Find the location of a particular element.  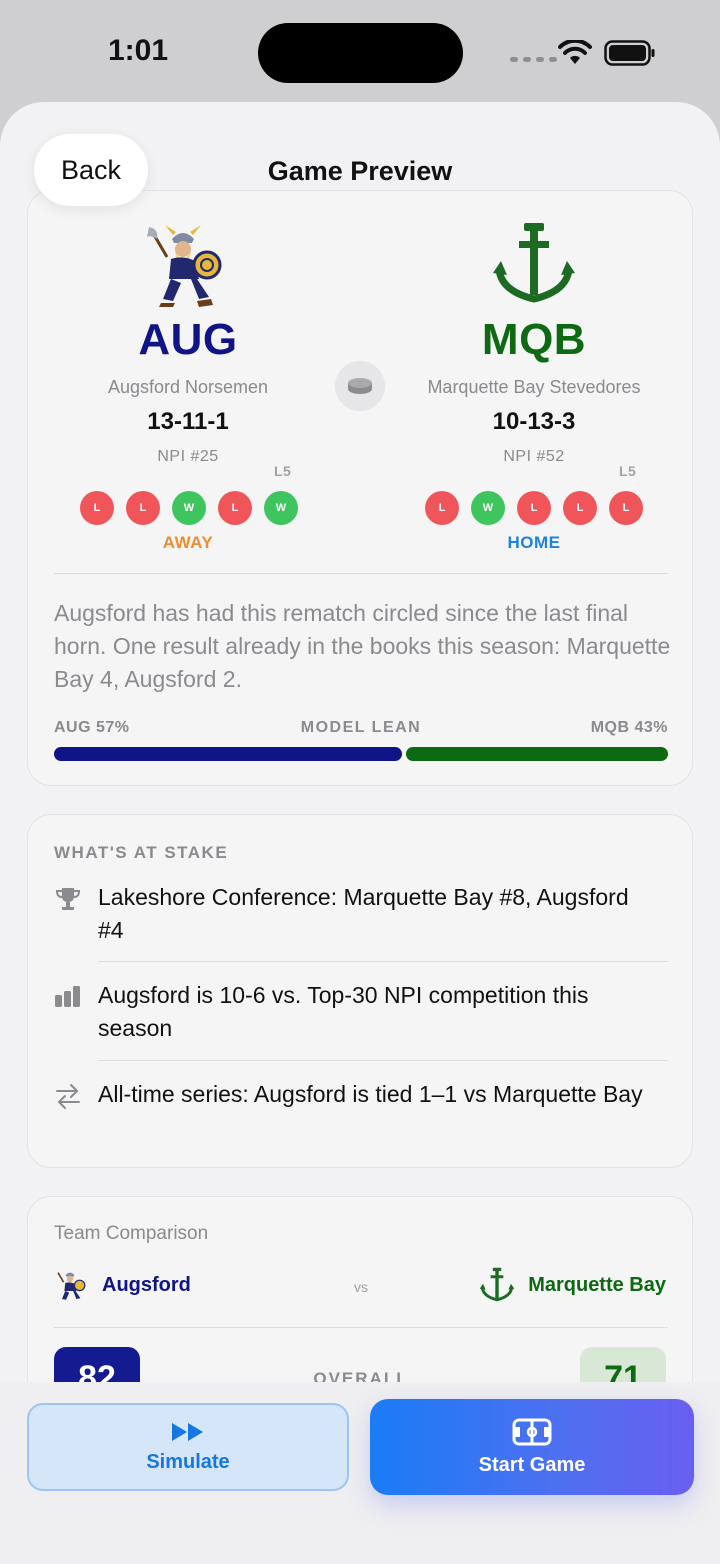

away-abbr: AUG is located at coordinates (188, 339).